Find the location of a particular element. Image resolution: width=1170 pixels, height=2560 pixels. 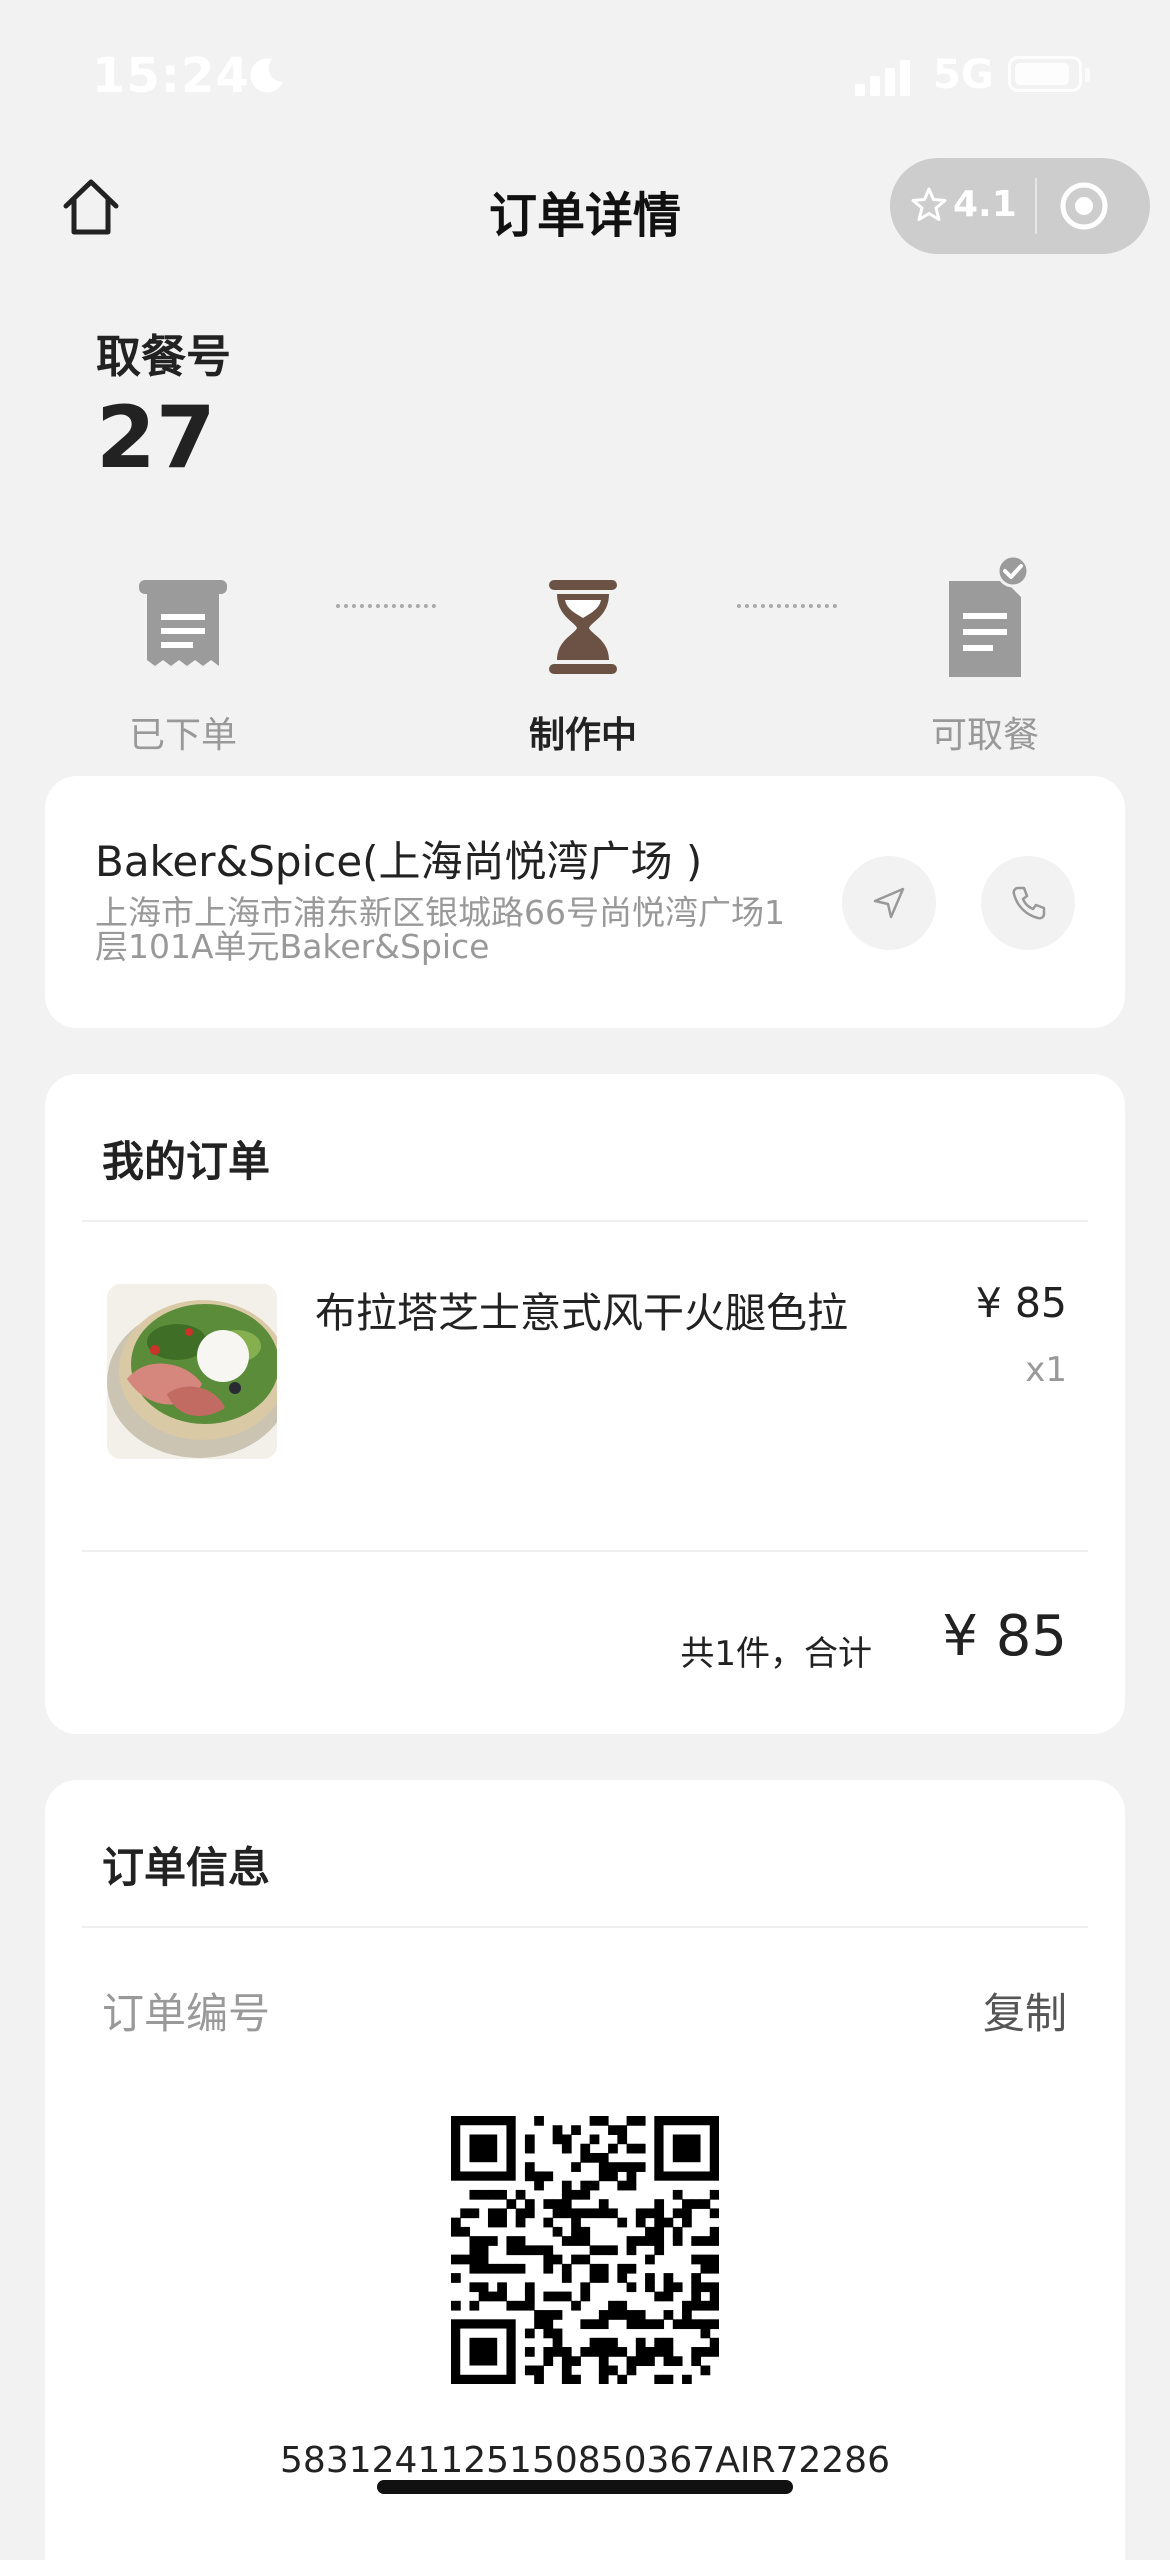

signal-icon is located at coordinates (885, 78).